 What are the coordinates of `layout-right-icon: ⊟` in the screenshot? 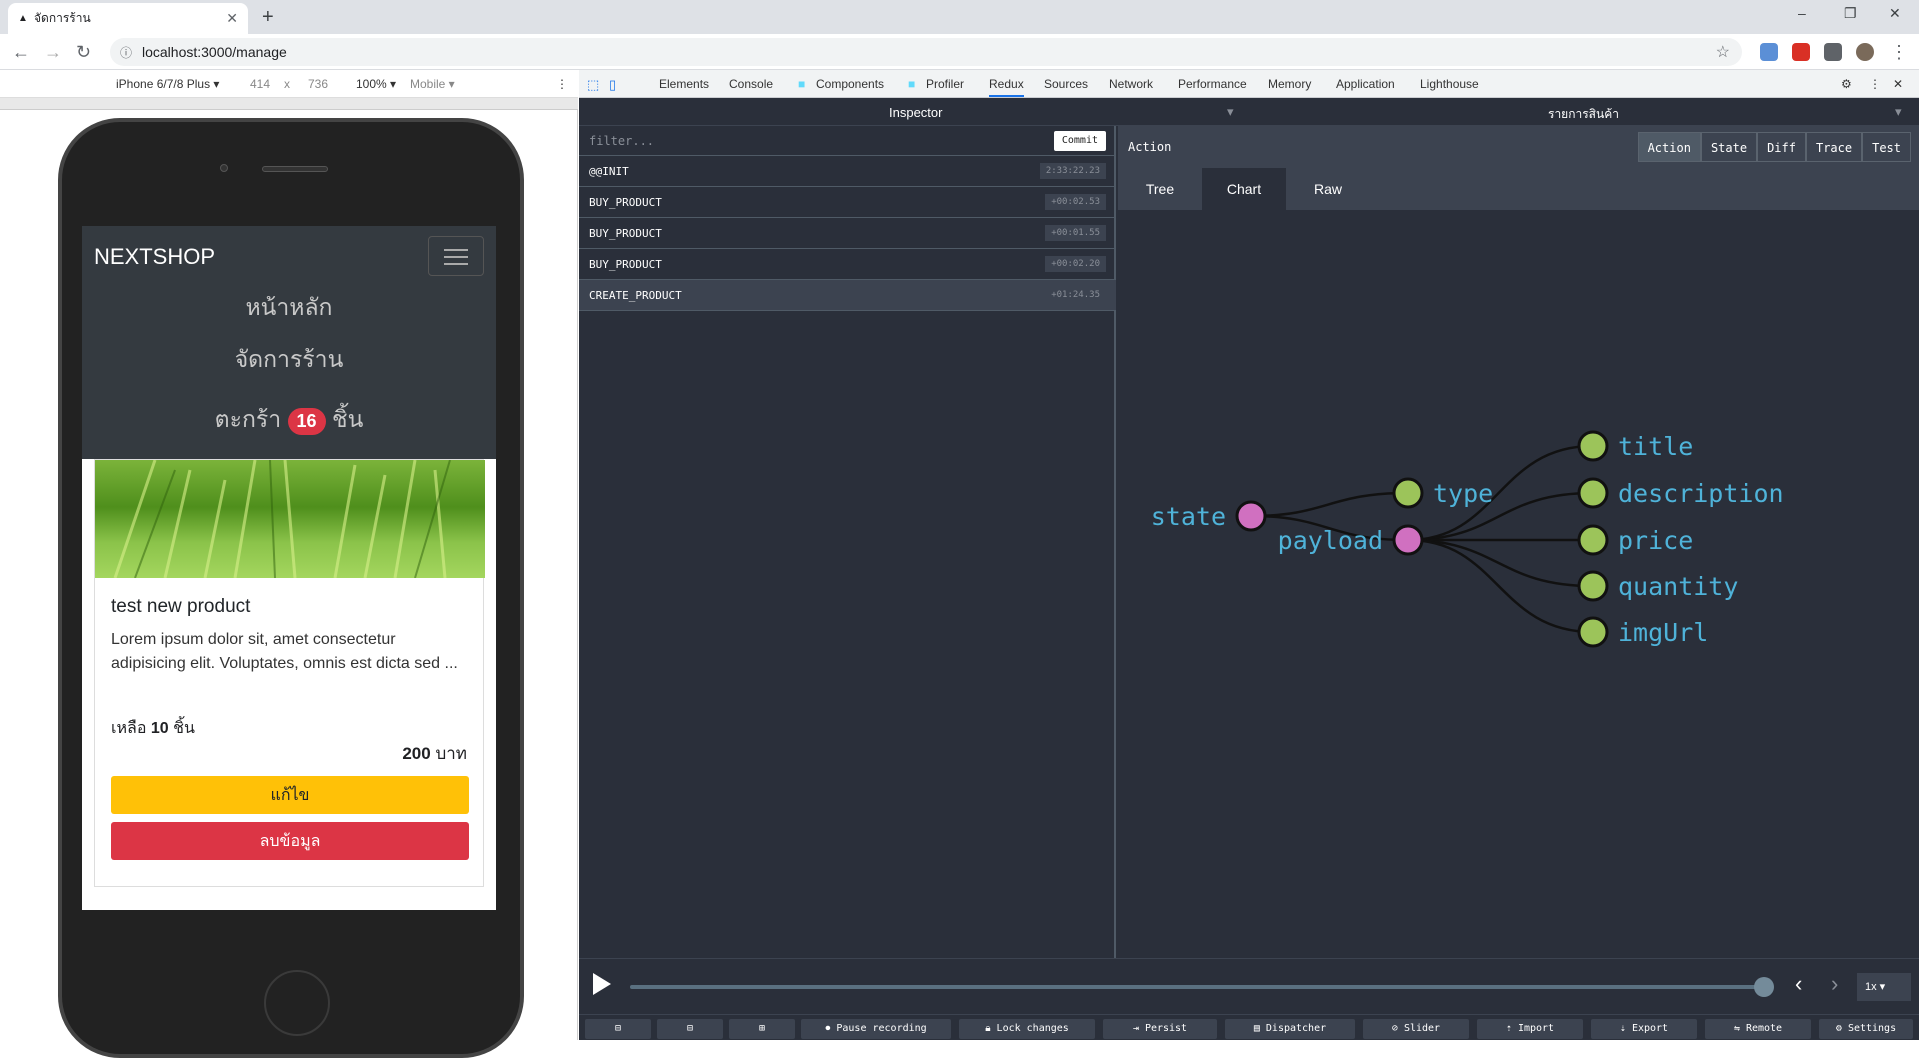 It's located at (690, 1029).